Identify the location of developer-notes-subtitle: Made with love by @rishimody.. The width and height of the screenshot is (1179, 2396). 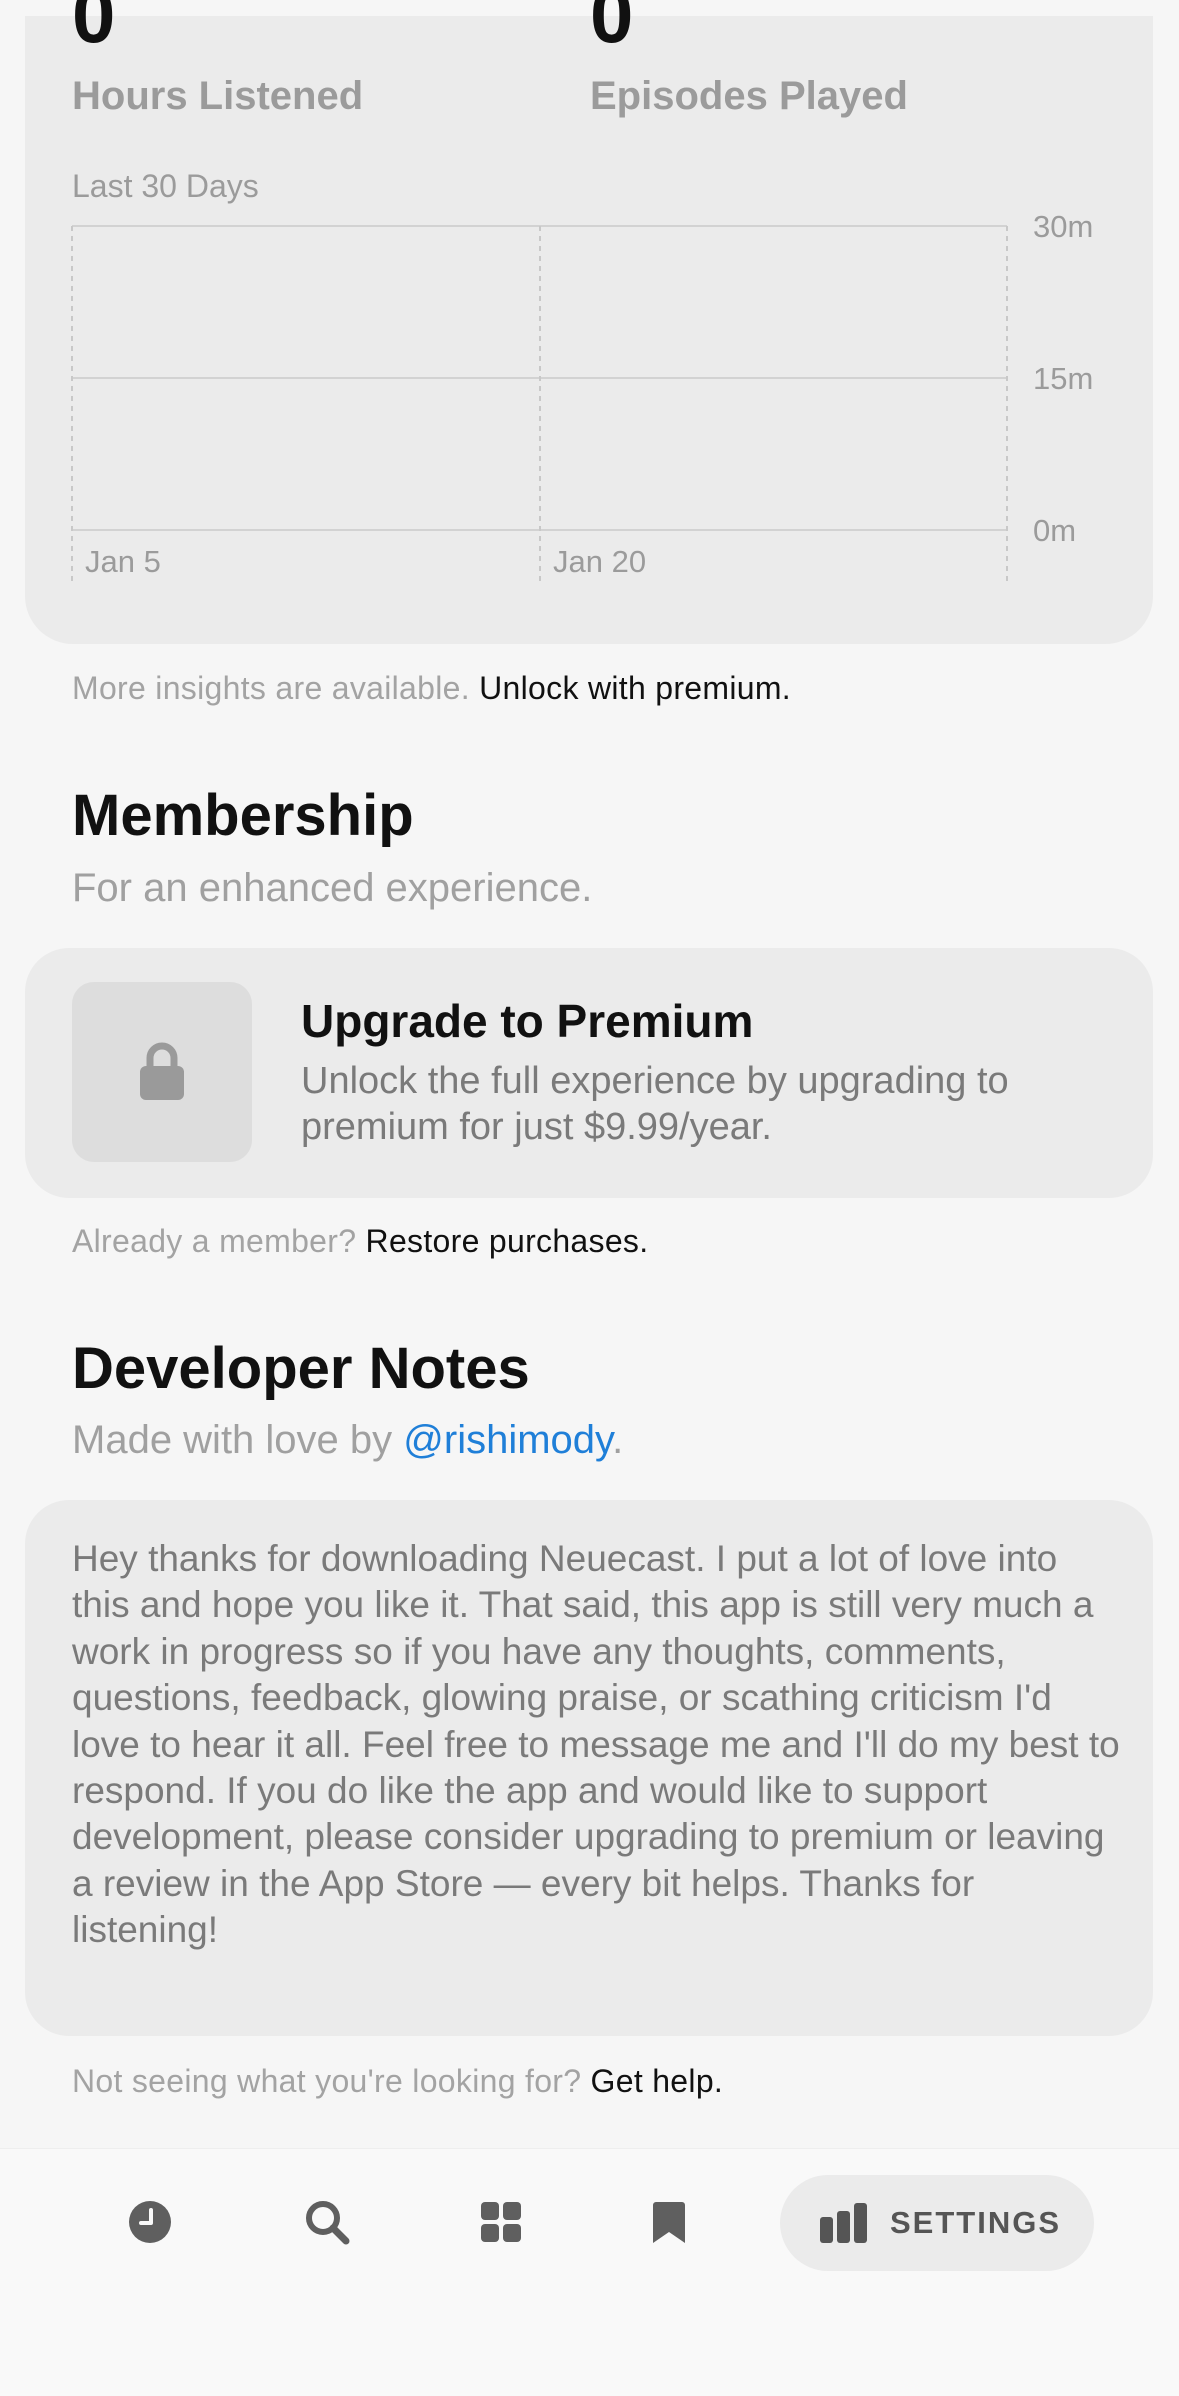
(347, 1440).